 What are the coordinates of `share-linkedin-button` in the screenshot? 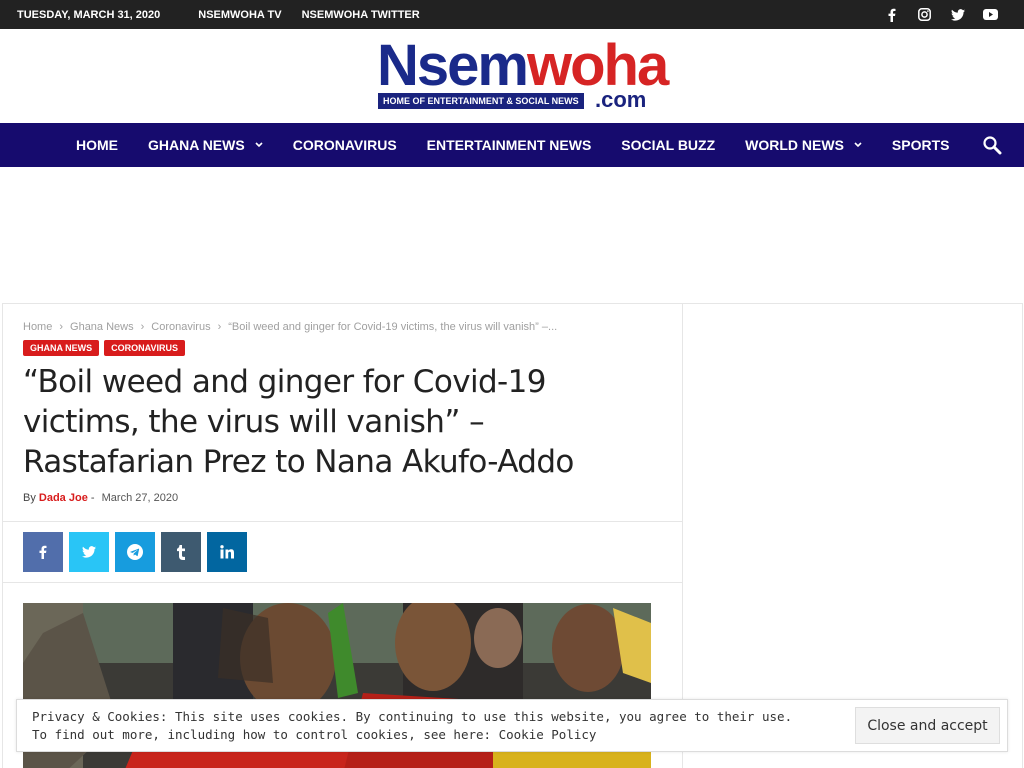 It's located at (227, 552).